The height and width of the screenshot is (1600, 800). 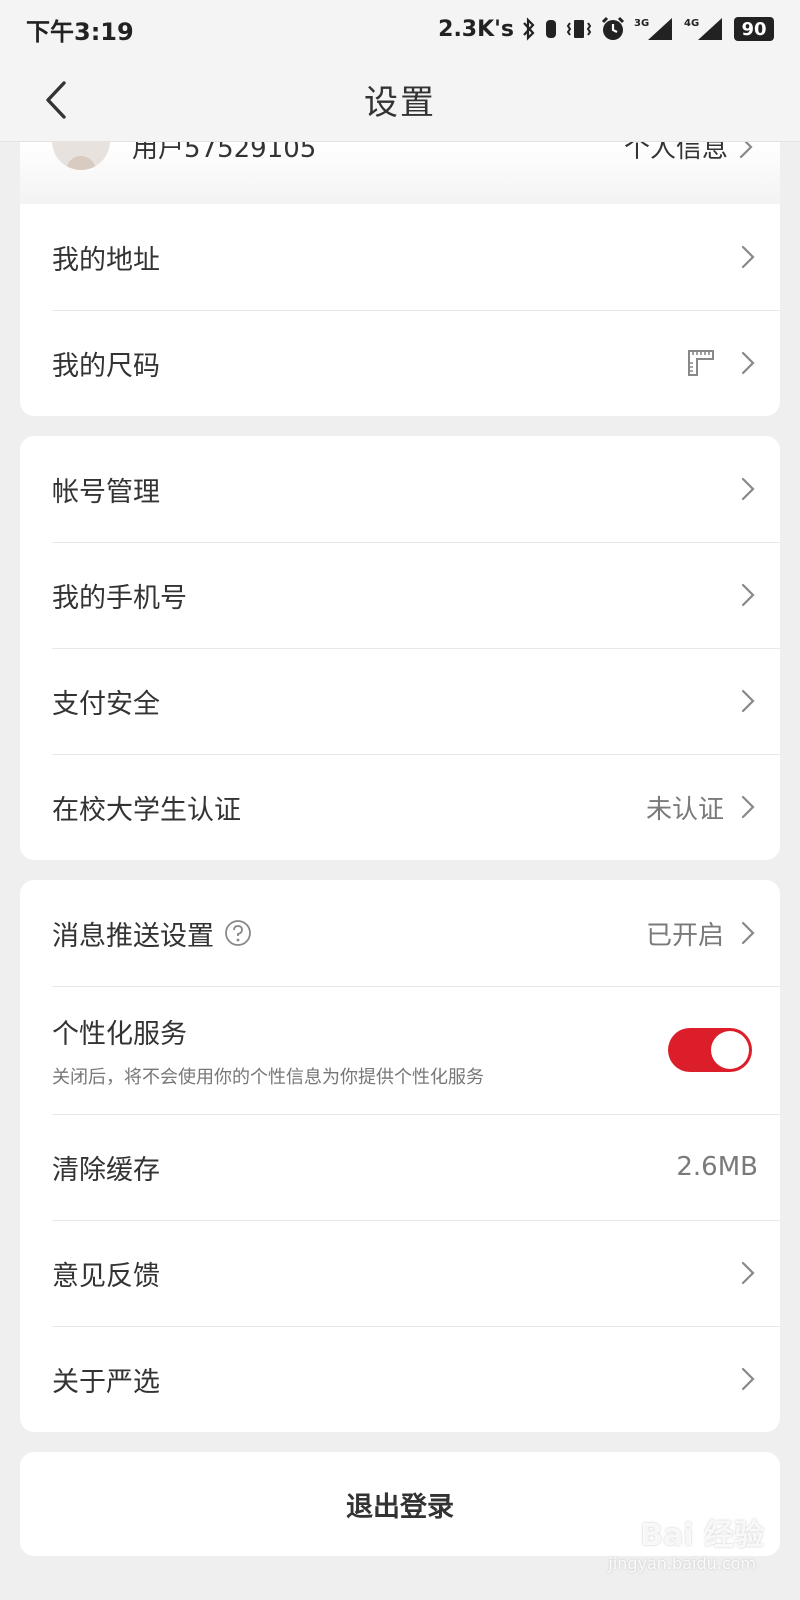 What do you see at coordinates (146, 810) in the screenshot?
I see `row-label: 在校大学生认证` at bounding box center [146, 810].